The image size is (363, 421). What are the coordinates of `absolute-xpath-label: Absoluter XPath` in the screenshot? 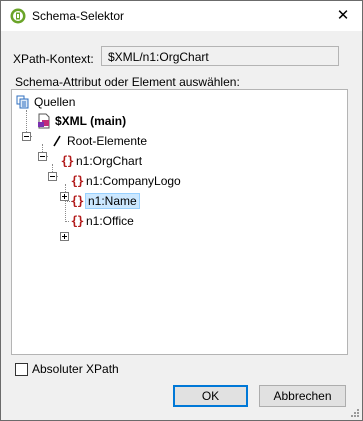 It's located at (75, 369).